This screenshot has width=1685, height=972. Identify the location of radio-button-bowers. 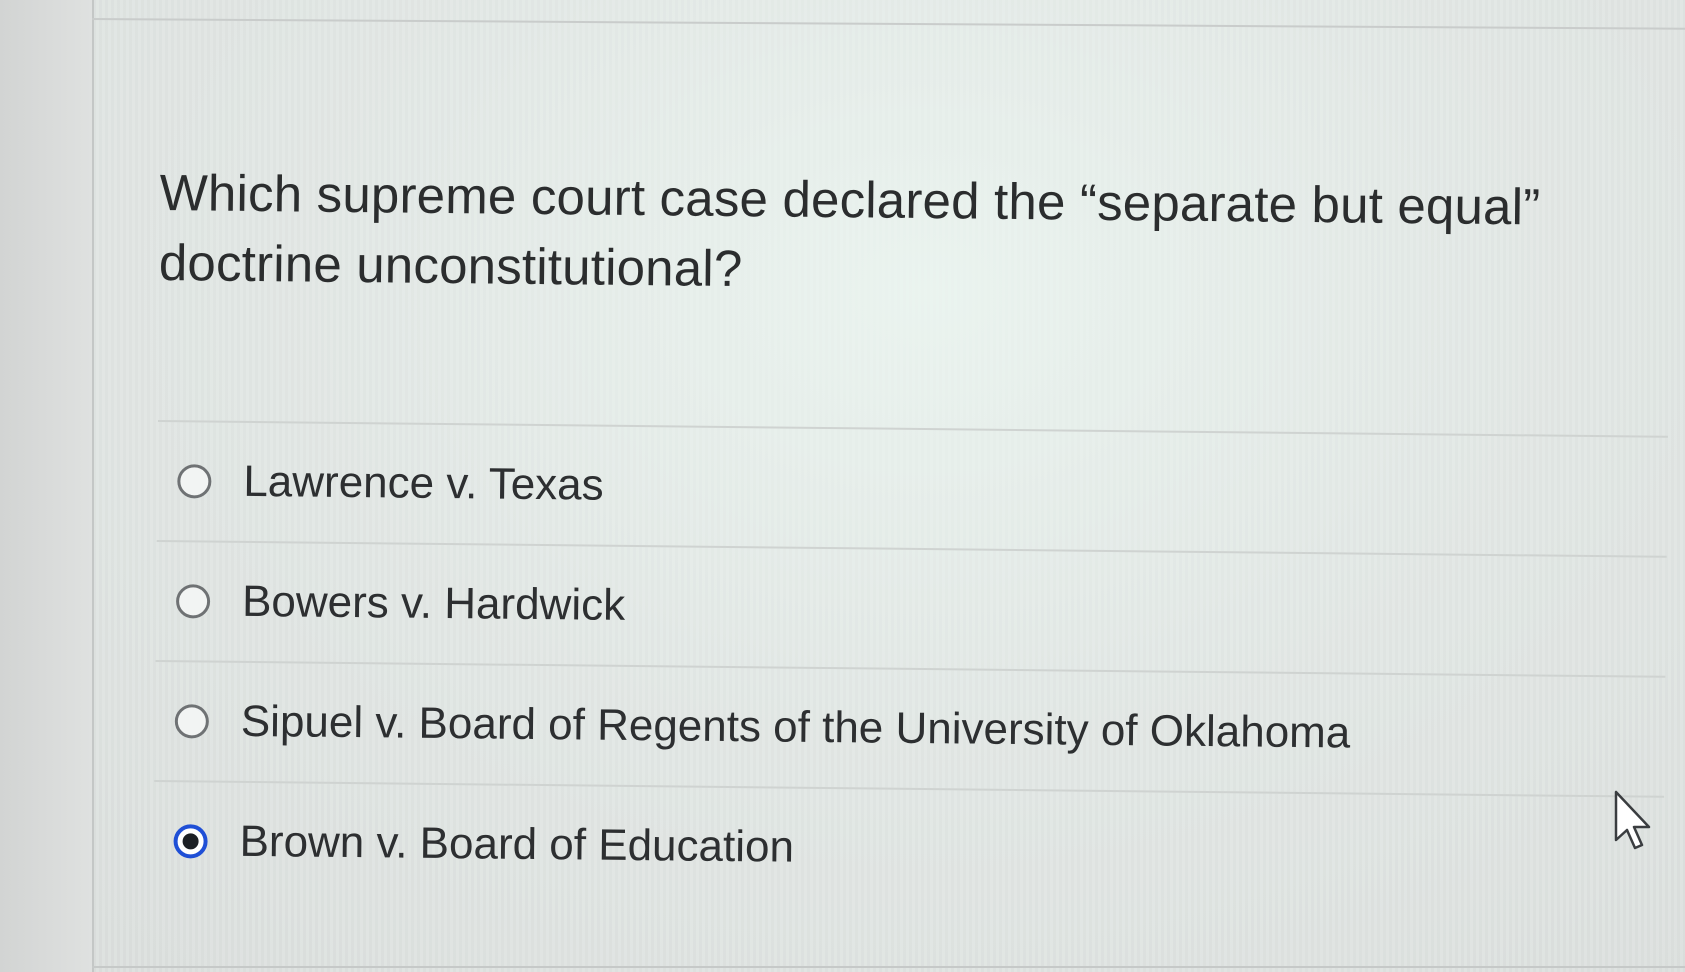
(193, 601).